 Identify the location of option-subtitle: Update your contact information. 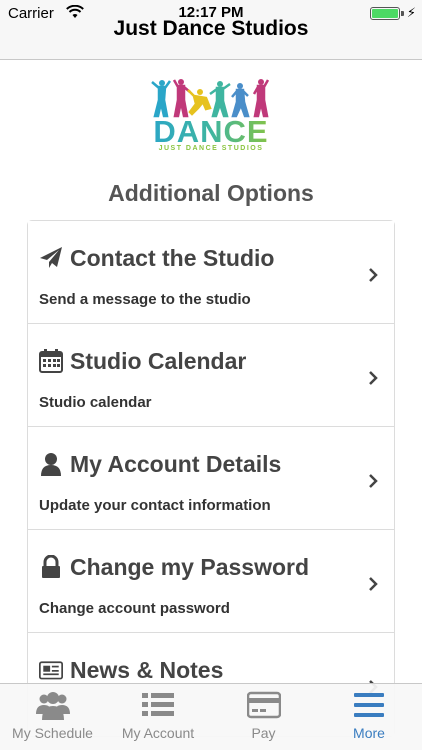
(155, 505).